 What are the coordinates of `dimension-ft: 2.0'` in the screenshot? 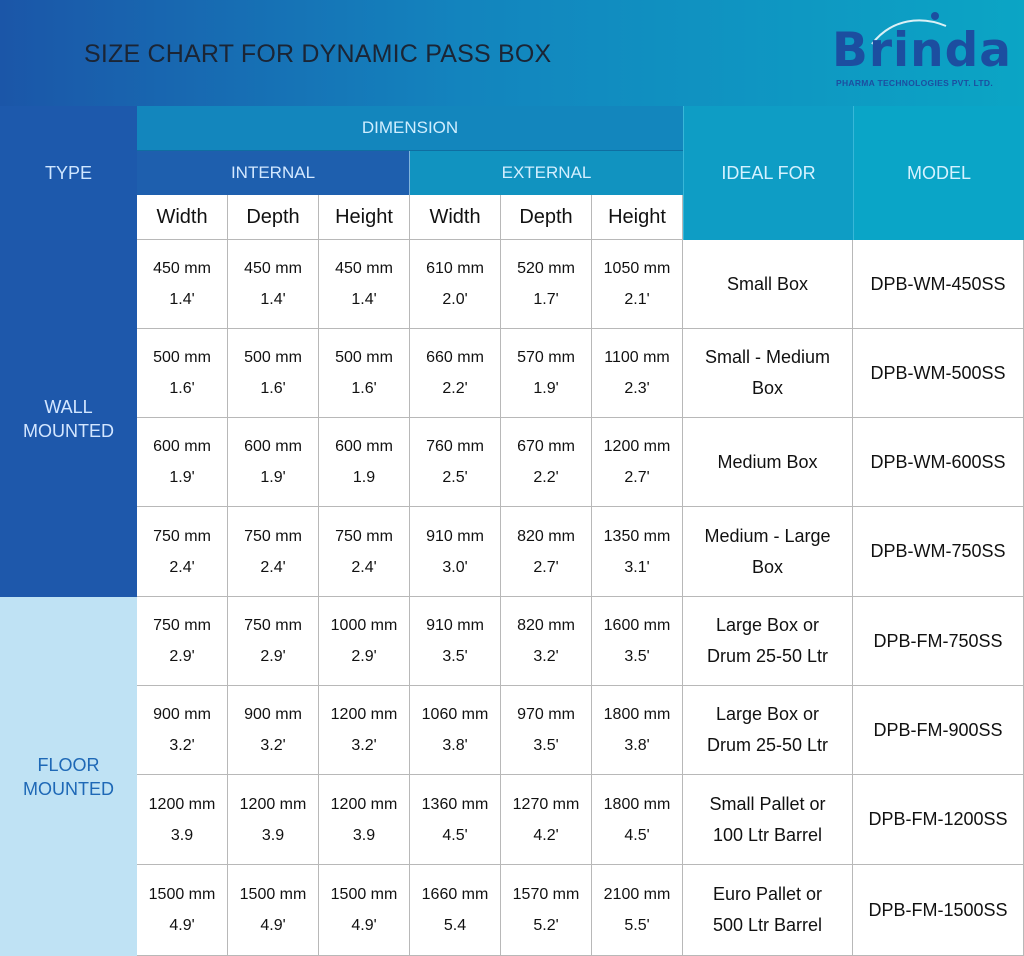 It's located at (455, 299).